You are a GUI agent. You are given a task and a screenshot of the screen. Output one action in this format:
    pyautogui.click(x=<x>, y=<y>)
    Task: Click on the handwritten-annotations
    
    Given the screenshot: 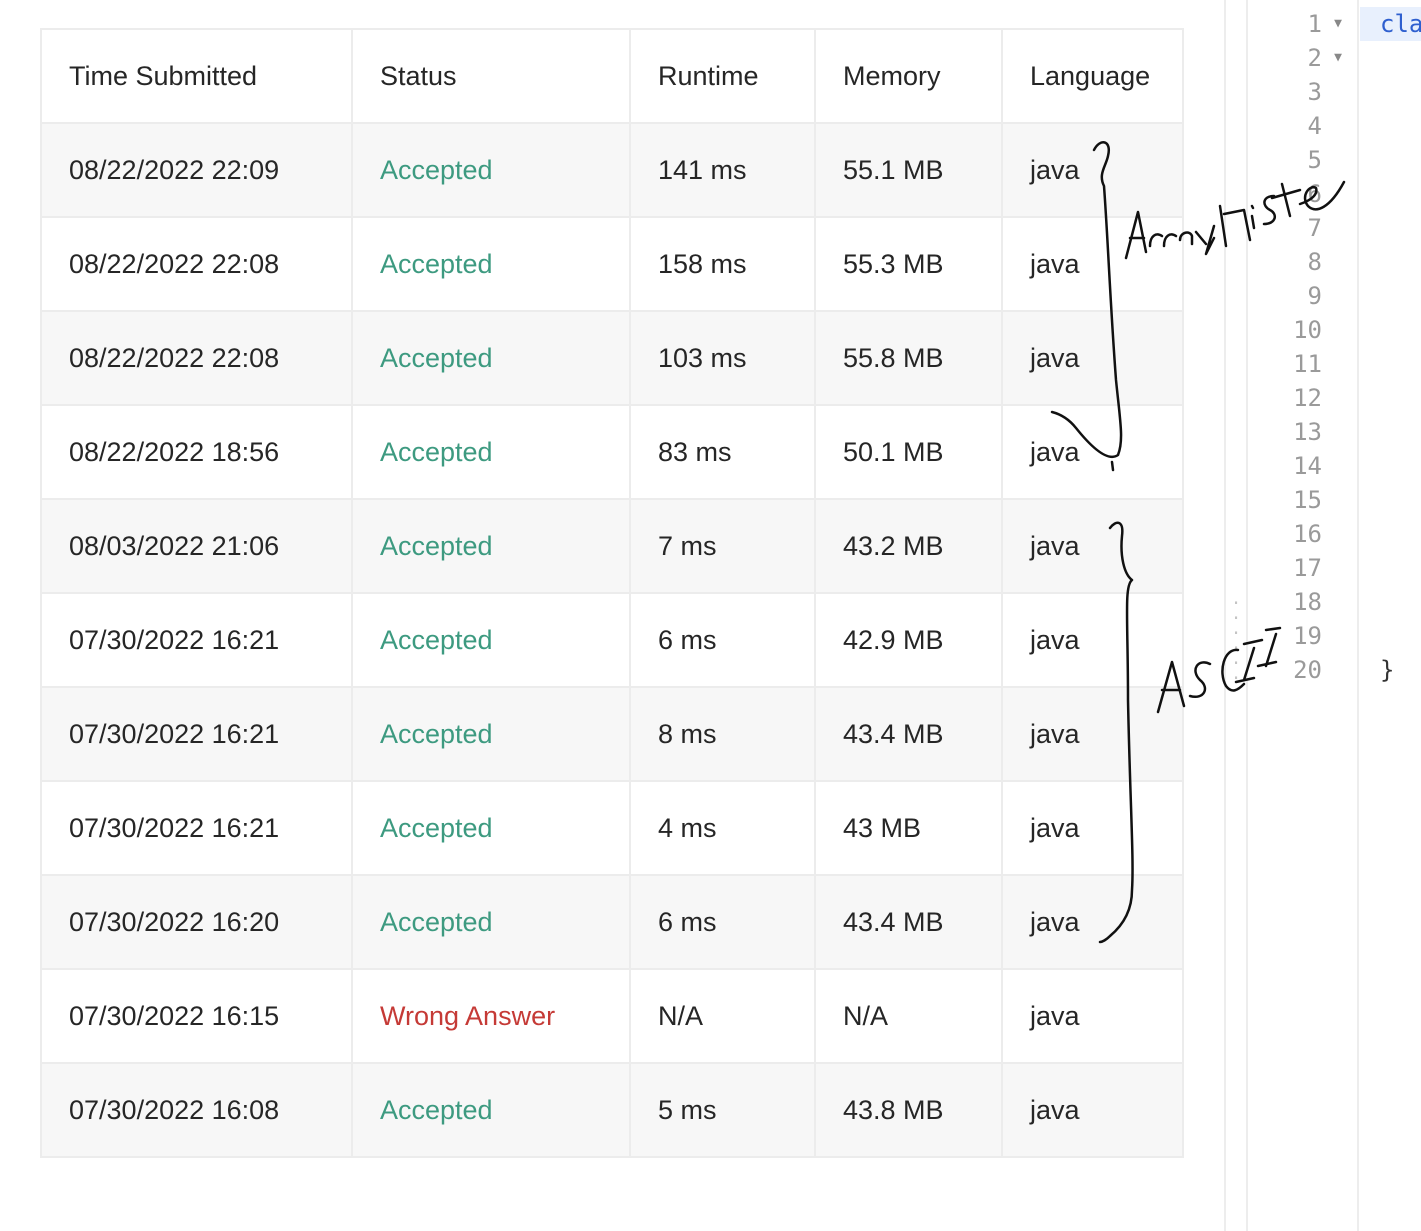 What is the action you would take?
    pyautogui.click(x=1198, y=542)
    